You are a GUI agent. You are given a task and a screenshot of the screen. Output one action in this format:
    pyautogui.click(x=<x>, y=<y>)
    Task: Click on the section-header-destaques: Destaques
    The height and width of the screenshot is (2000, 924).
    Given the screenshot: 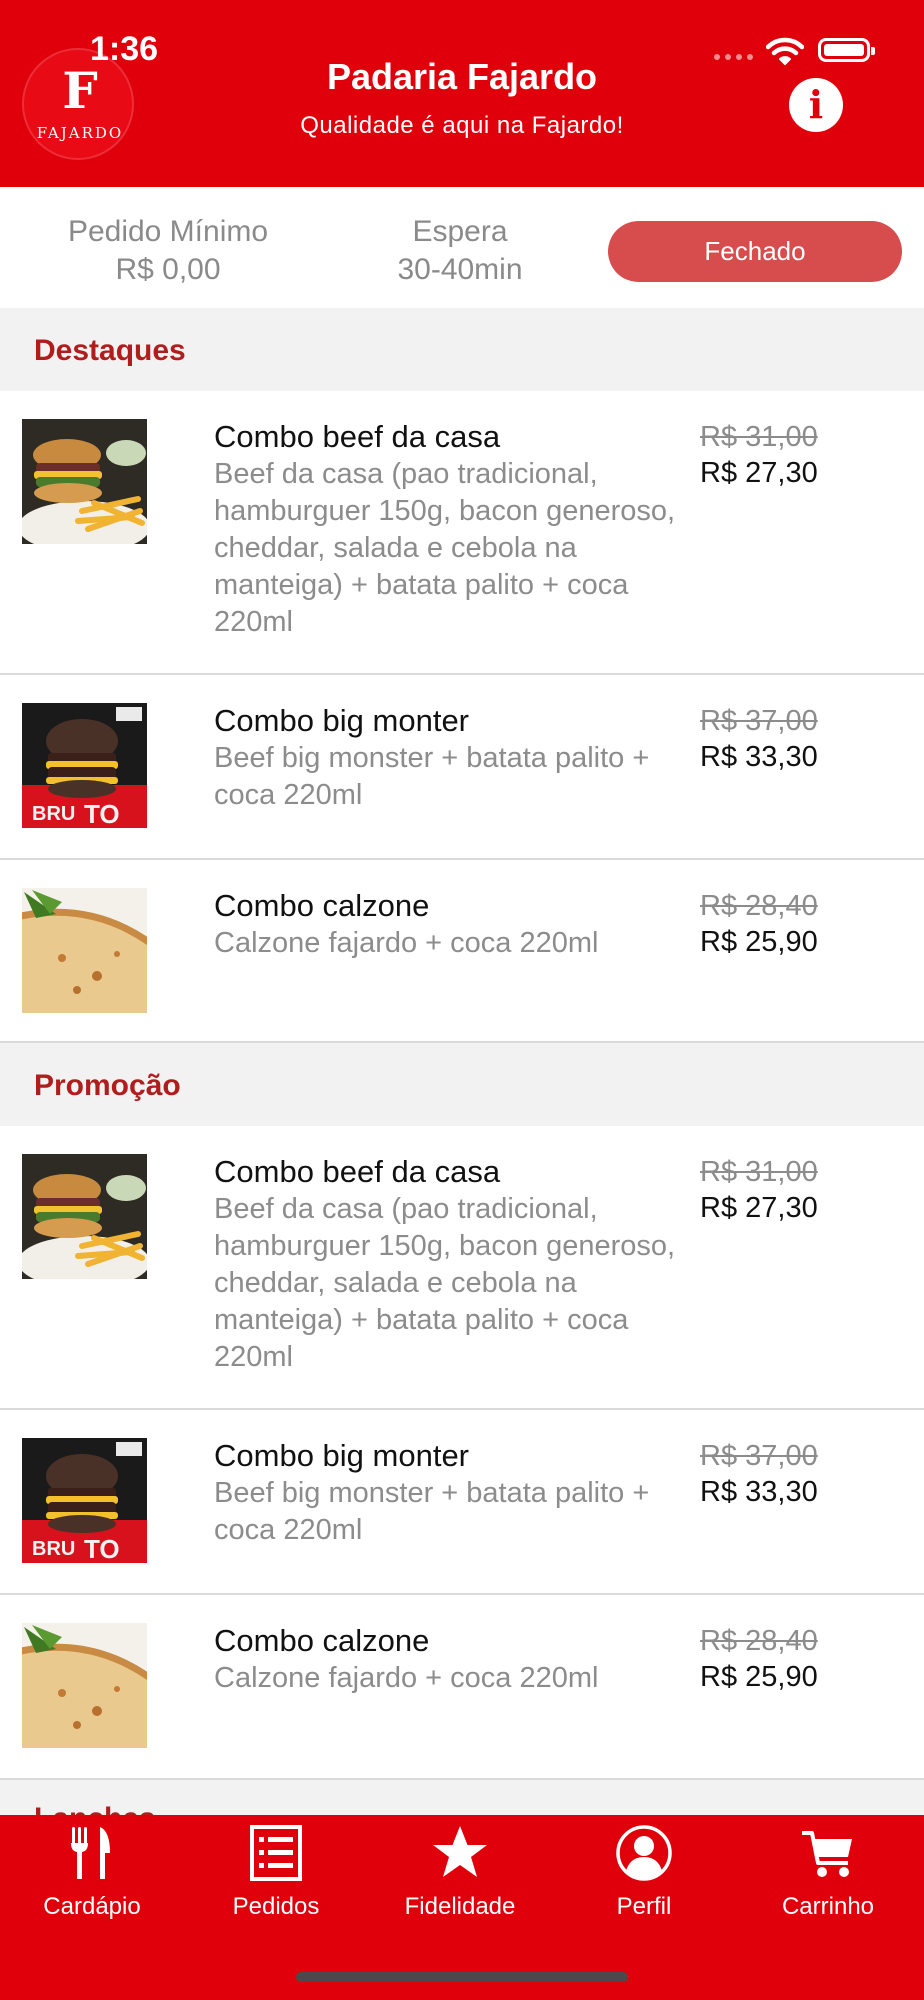 What is the action you would take?
    pyautogui.click(x=462, y=349)
    